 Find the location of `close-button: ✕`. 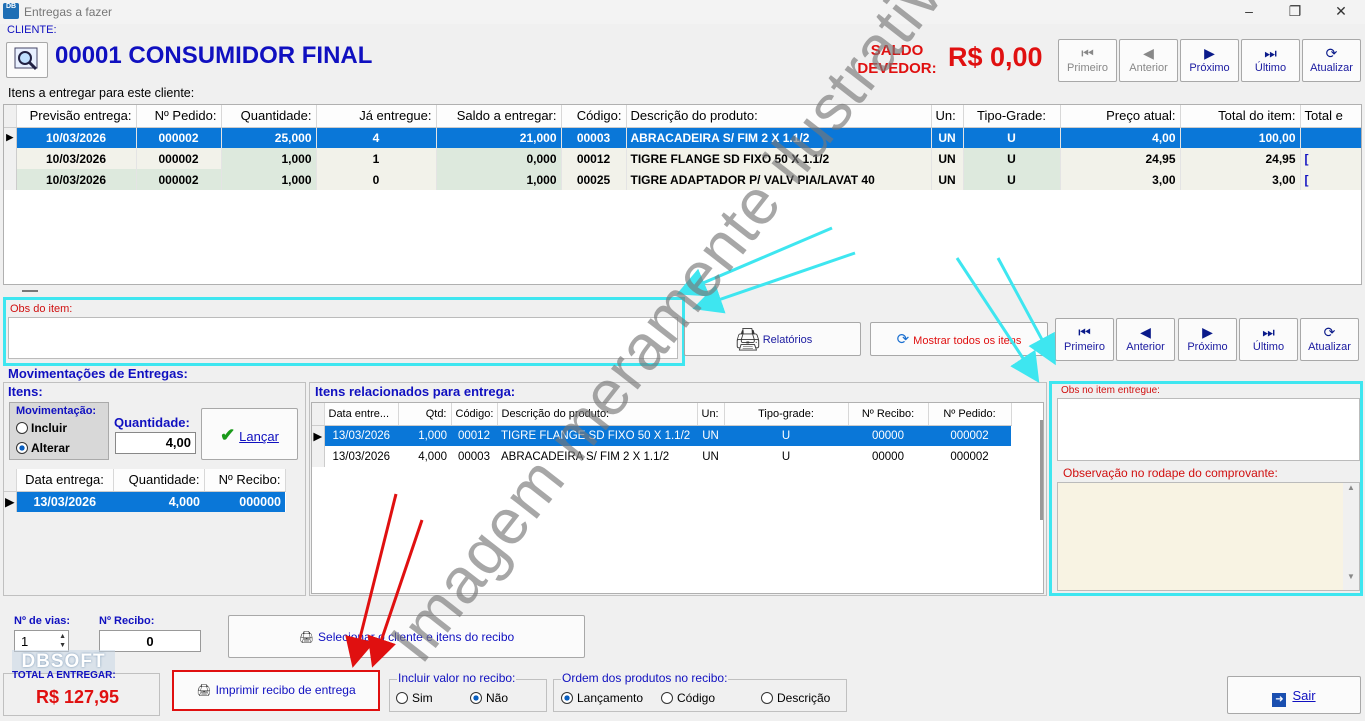

close-button: ✕ is located at coordinates (1341, 12).